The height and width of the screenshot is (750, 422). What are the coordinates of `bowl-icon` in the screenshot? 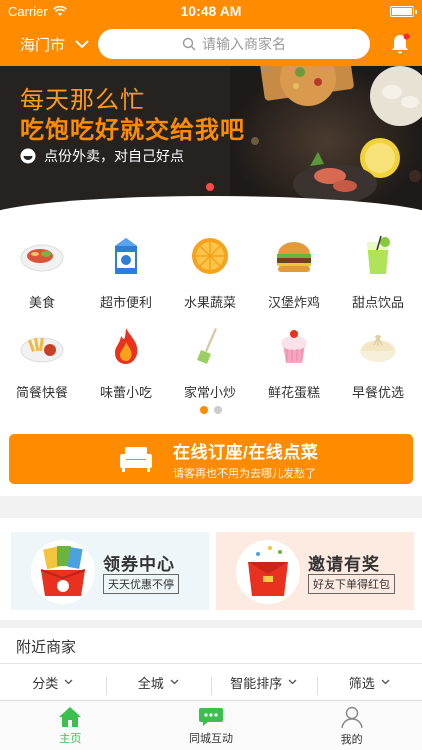 It's located at (28, 156).